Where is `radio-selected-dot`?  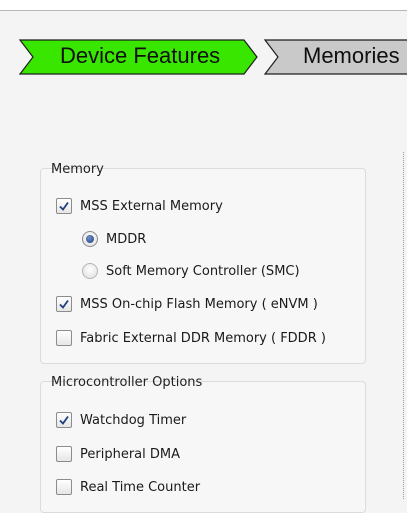 radio-selected-dot is located at coordinates (90, 239).